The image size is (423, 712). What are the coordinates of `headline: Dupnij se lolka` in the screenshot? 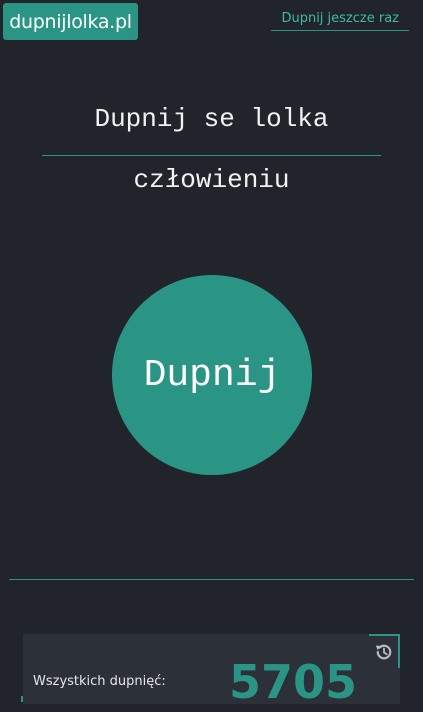 It's located at (211, 119).